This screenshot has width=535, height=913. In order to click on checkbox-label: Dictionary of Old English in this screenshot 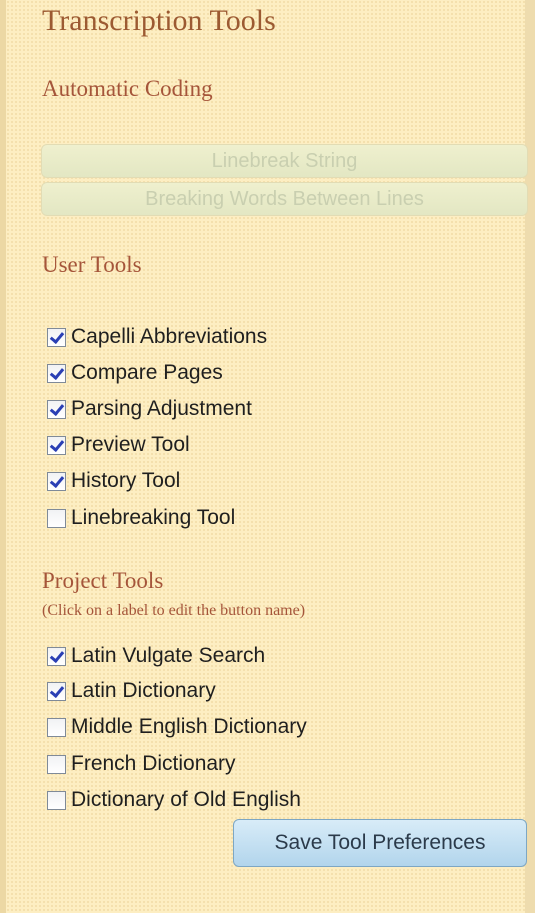, I will do `click(186, 800)`.